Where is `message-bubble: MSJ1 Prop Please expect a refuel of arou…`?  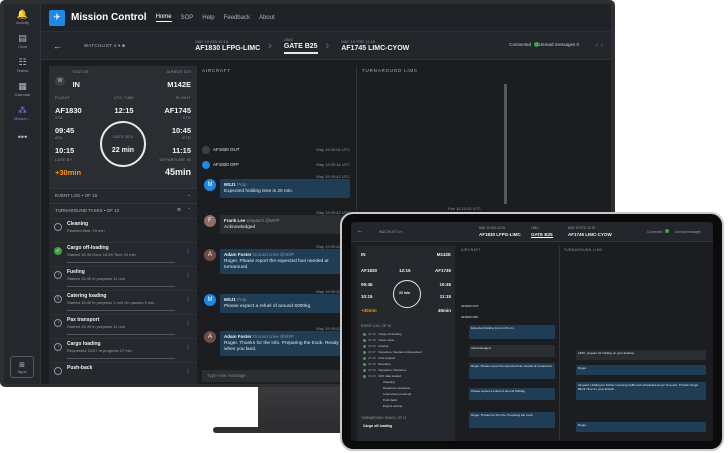 message-bubble: MSJ1 Prop Please expect a refuel of arou… is located at coordinates (285, 303).